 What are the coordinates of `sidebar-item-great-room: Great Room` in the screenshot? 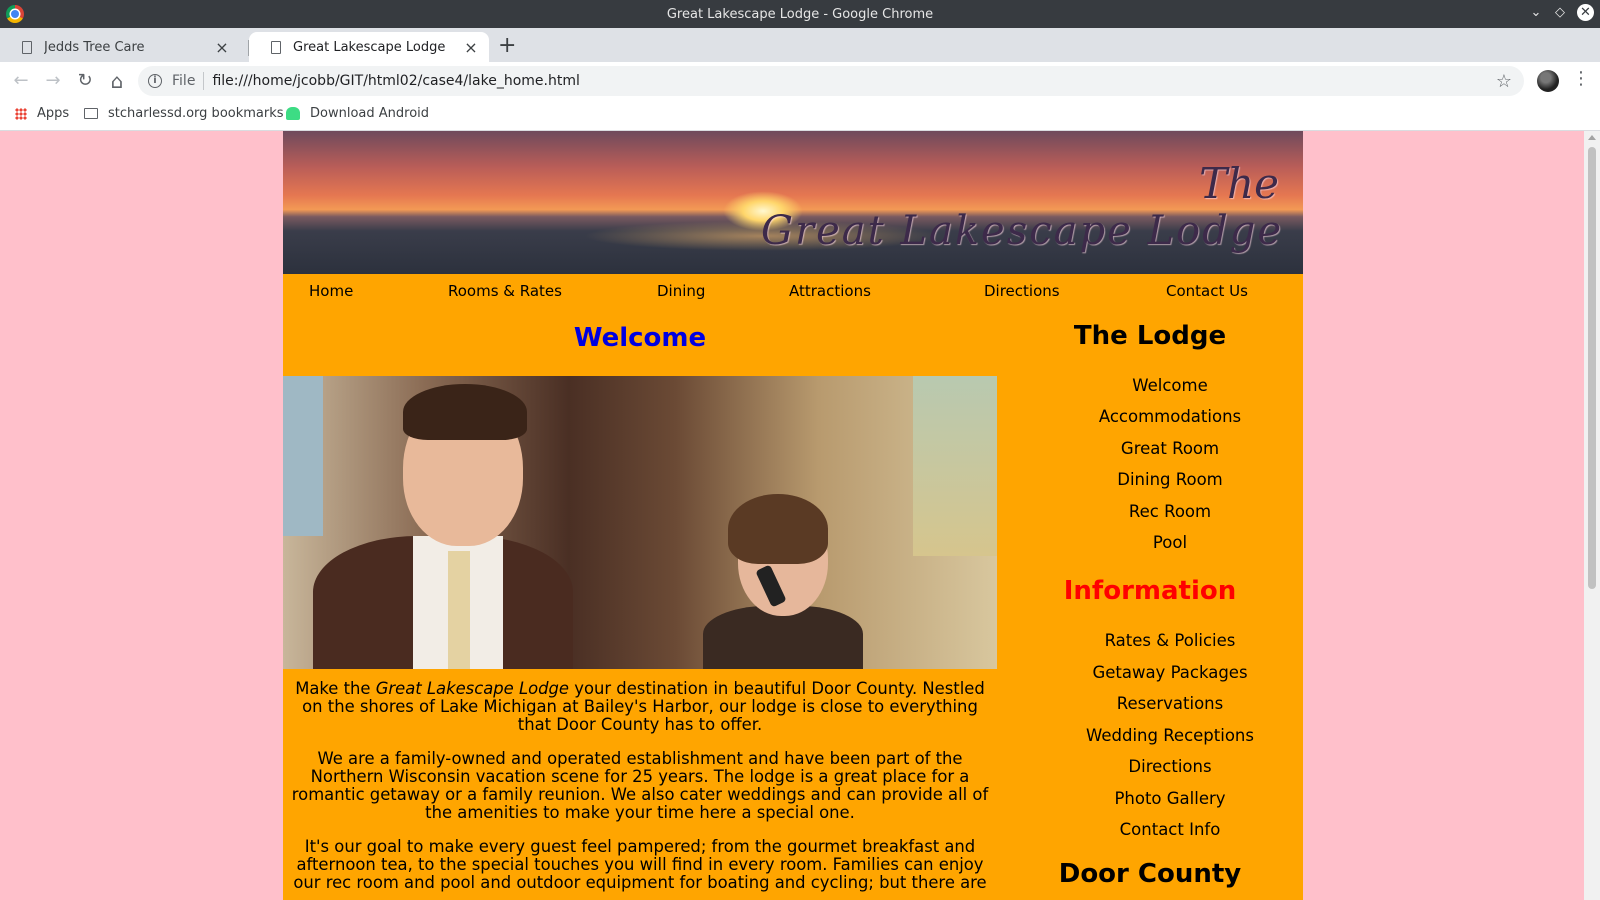 It's located at (1150, 448).